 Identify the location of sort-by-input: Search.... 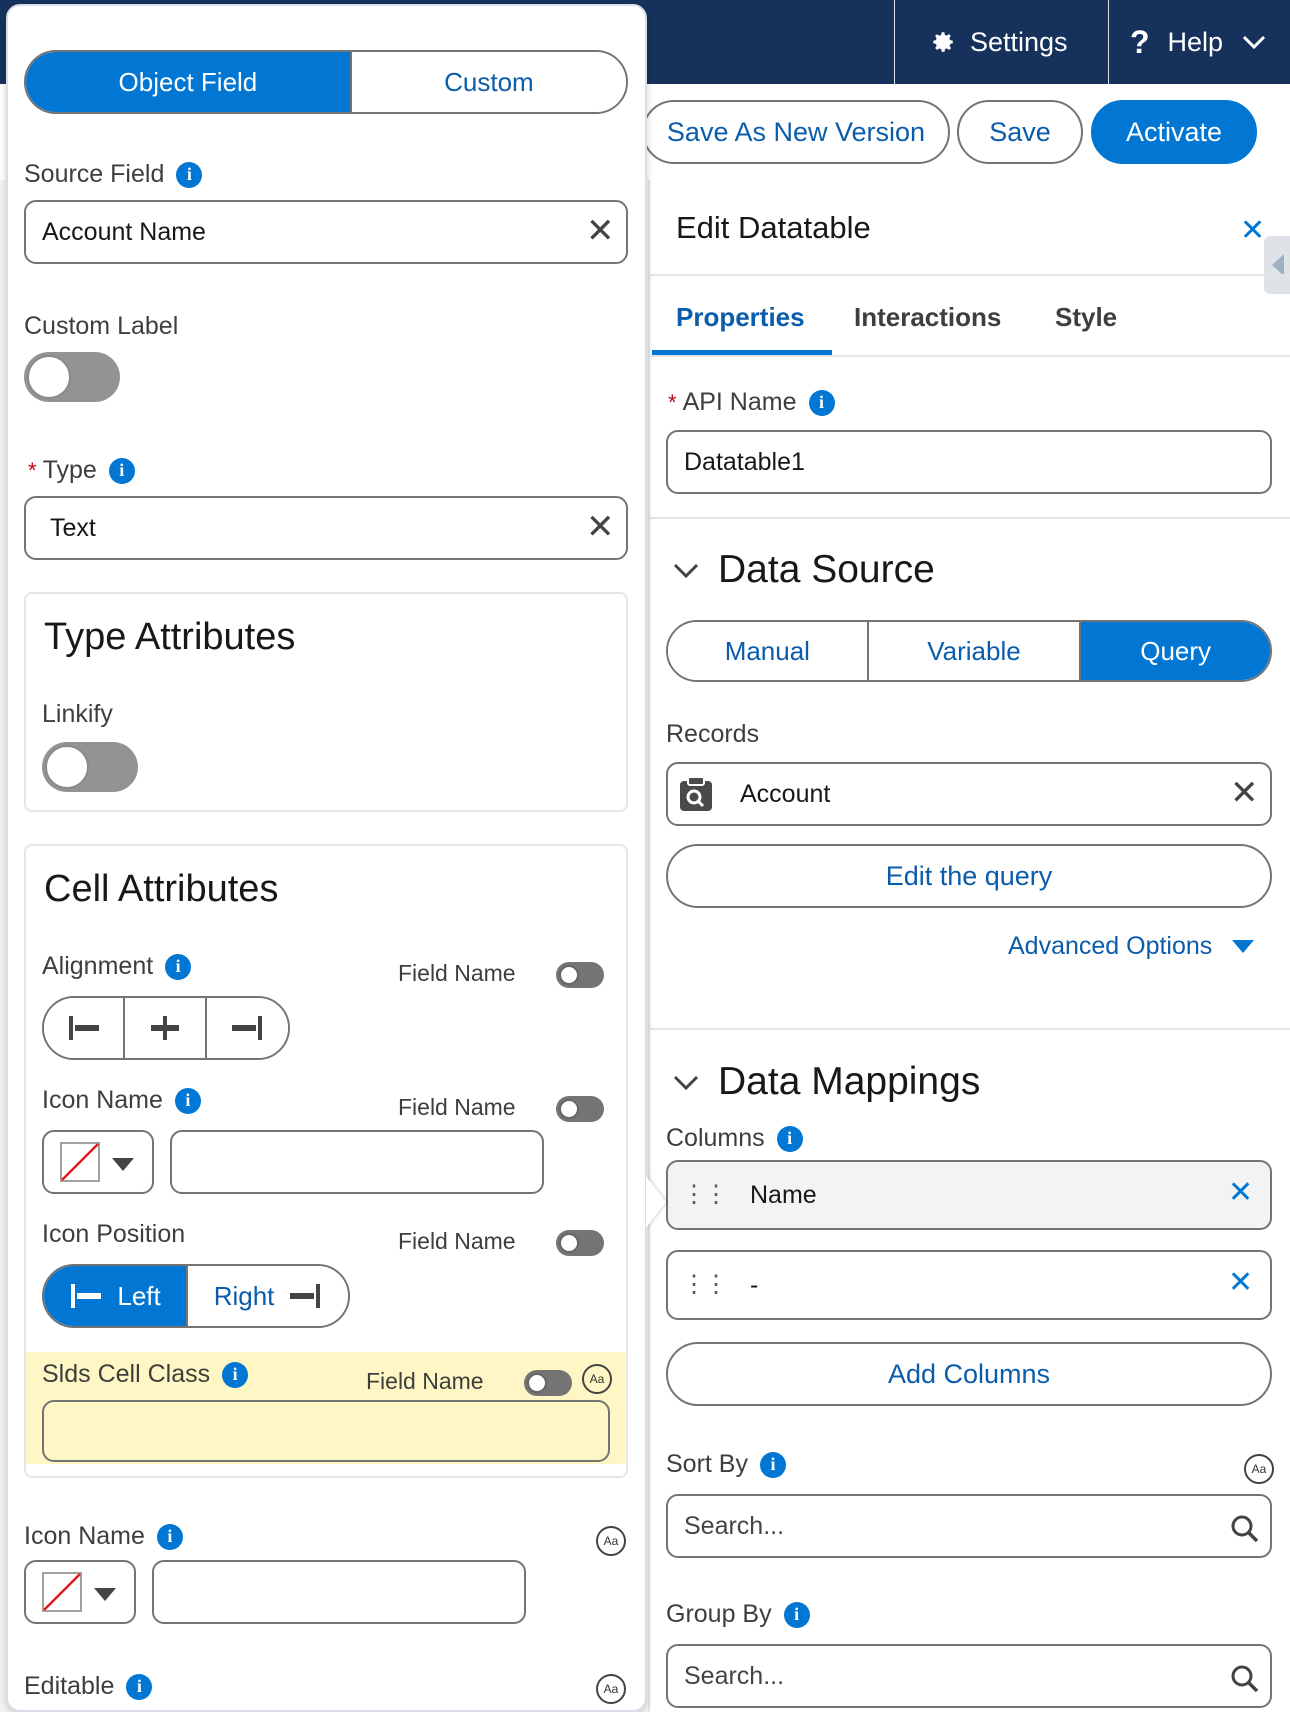
(969, 1526).